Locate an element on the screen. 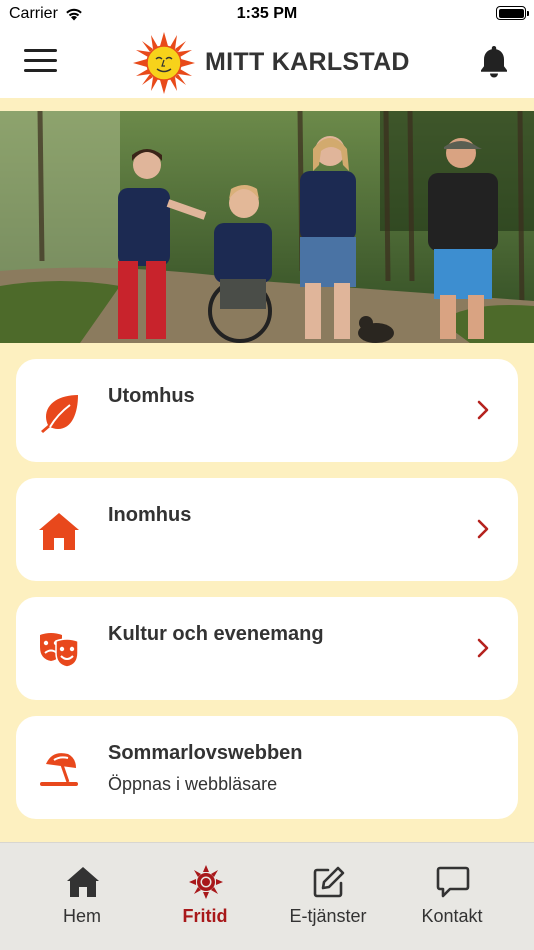  card-inomhus: Inomhus is located at coordinates (267, 529).